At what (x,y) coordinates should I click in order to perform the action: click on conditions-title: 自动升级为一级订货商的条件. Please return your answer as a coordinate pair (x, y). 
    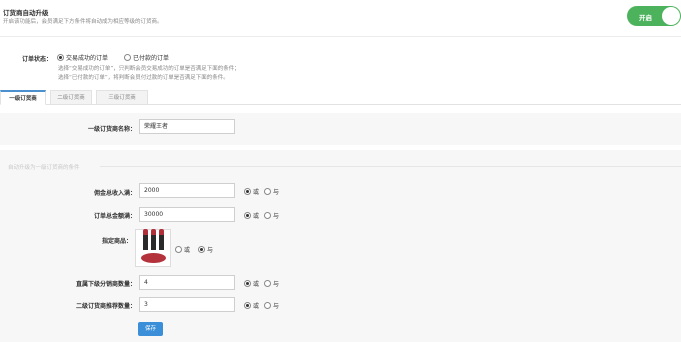
    Looking at the image, I should click on (44, 168).